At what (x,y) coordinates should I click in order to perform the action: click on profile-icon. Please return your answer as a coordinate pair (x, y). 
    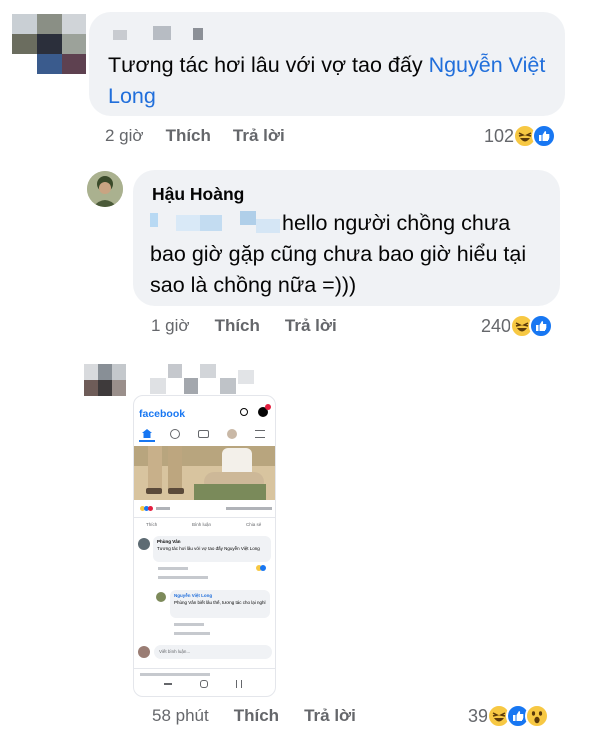
    Looking at the image, I should click on (232, 434).